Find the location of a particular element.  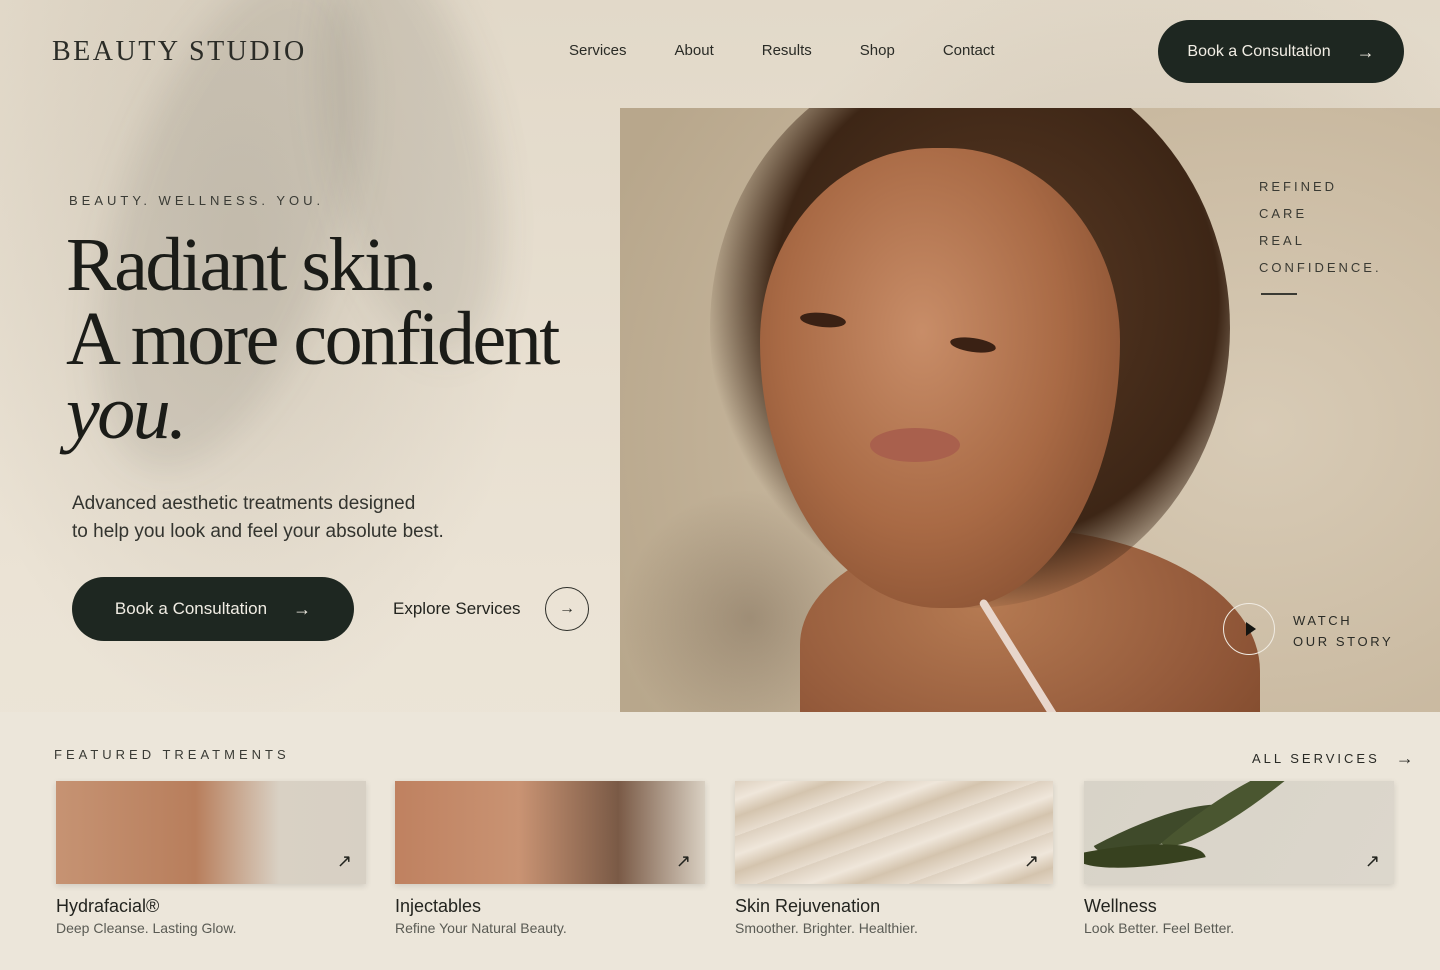

hero-headline: Radiant skin. A more confident you. is located at coordinates (313, 339).